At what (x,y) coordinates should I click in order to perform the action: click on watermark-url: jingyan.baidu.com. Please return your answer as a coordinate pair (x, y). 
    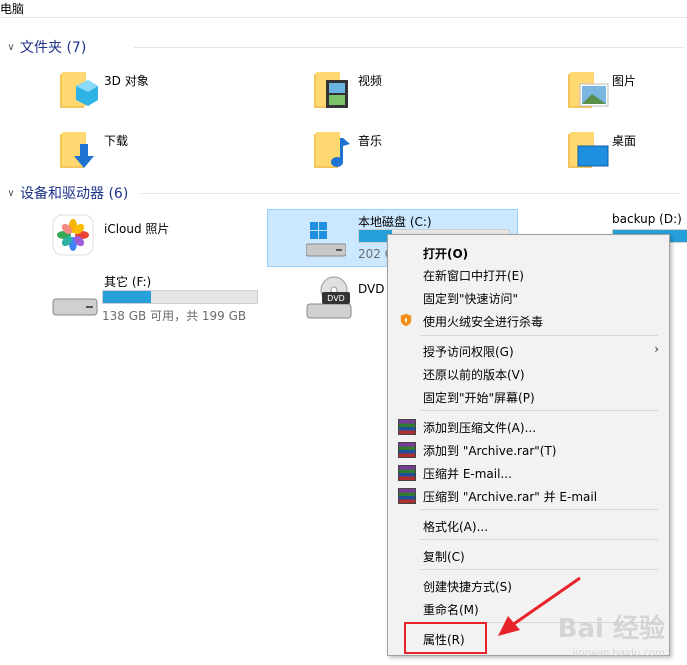
    Looking at the image, I should click on (618, 653).